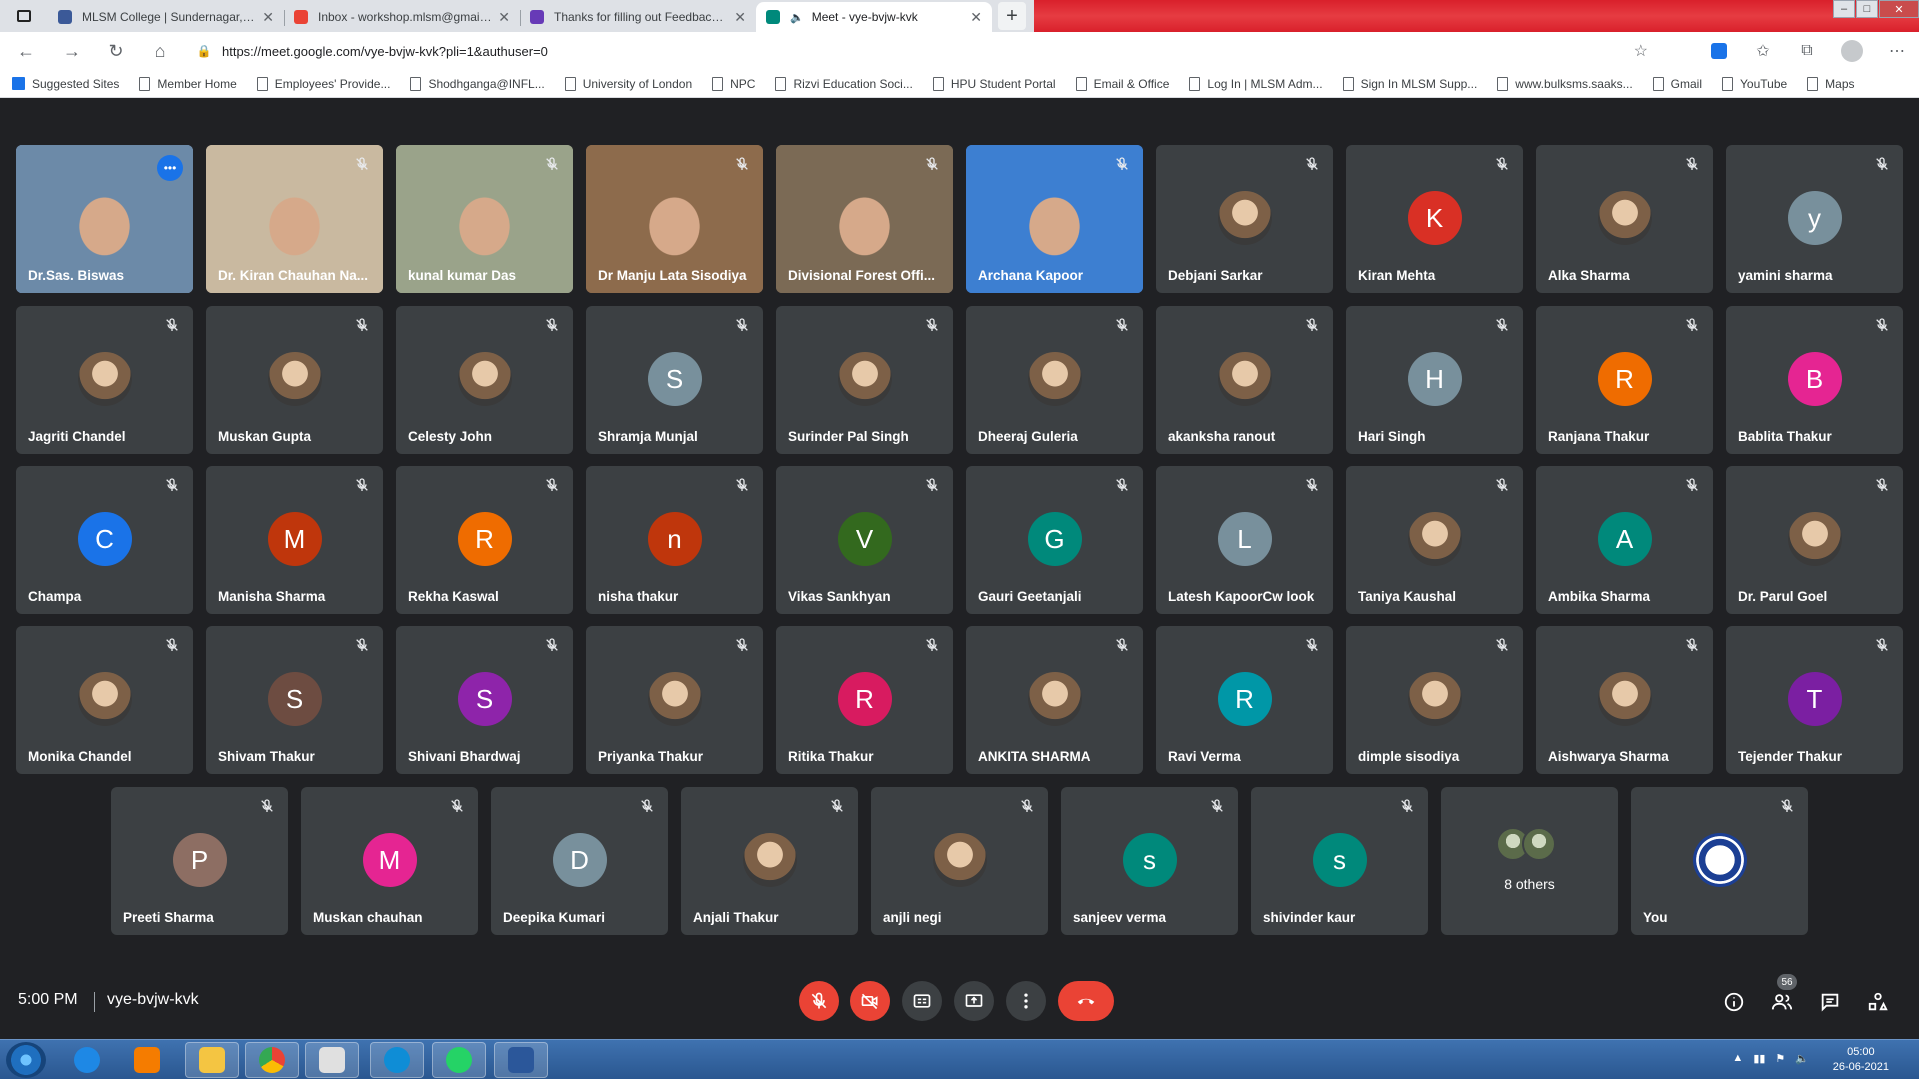 This screenshot has width=1919, height=1079. Describe the element at coordinates (674, 540) in the screenshot. I see `participant-tile: n nisha thakur` at that location.